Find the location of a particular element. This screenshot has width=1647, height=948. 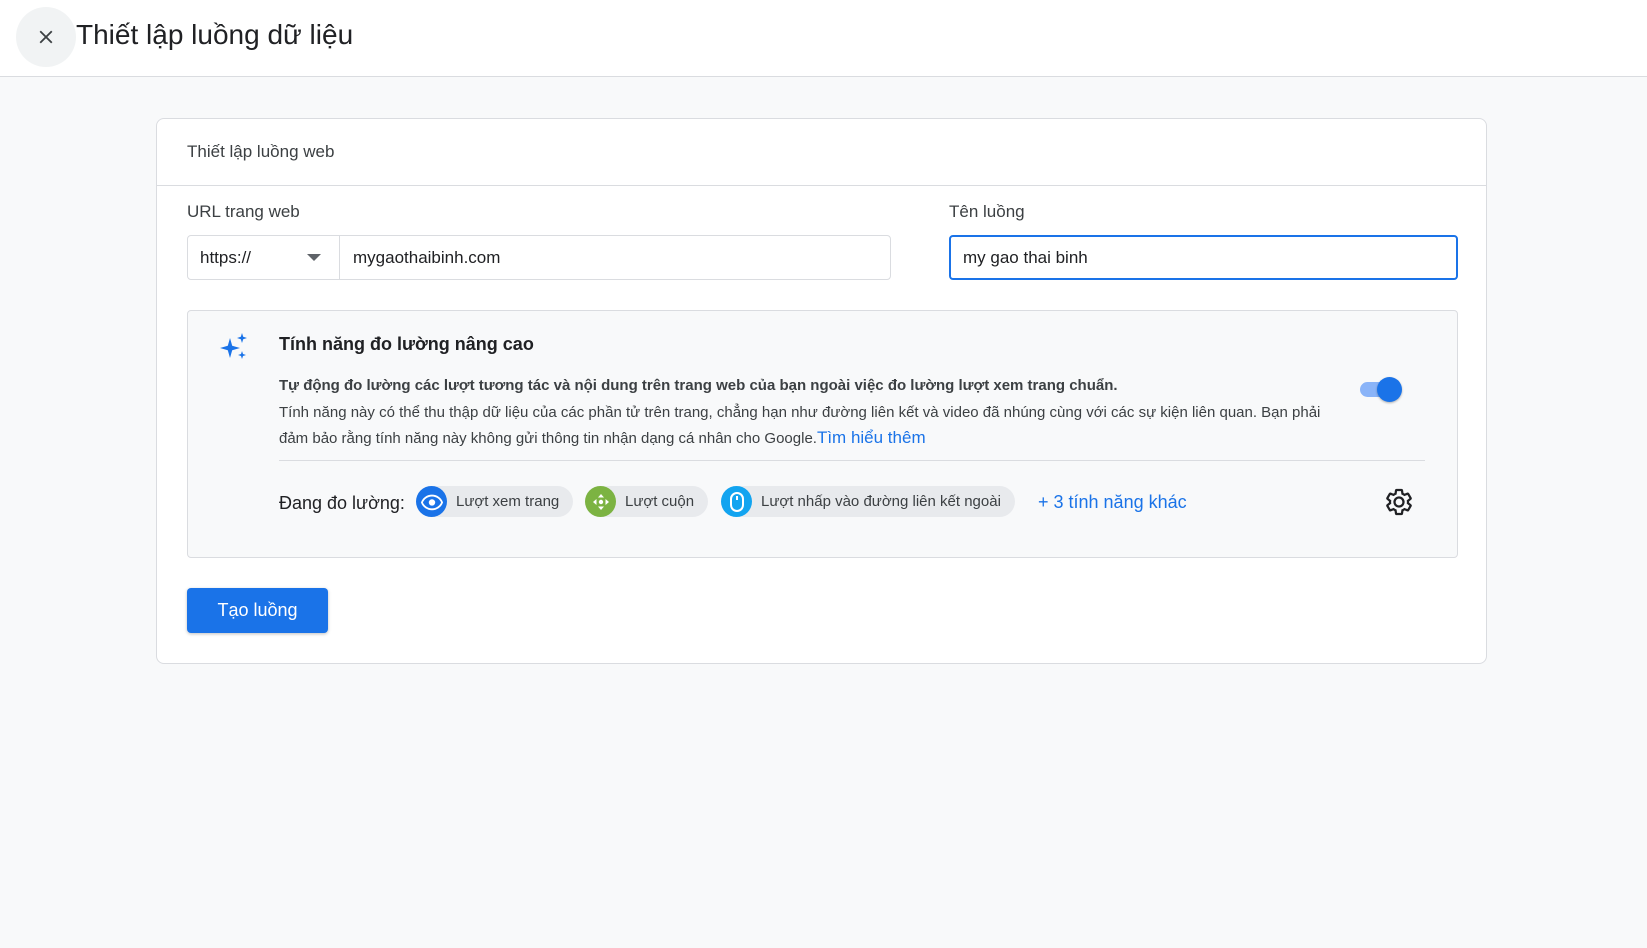

url-field-group: https:// is located at coordinates (539, 257).